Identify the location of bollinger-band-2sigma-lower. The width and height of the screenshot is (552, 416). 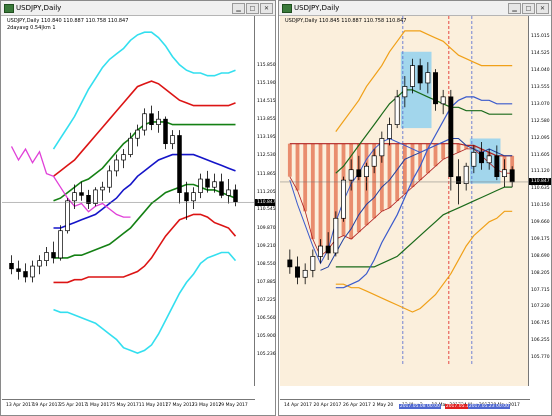
(145, 248).